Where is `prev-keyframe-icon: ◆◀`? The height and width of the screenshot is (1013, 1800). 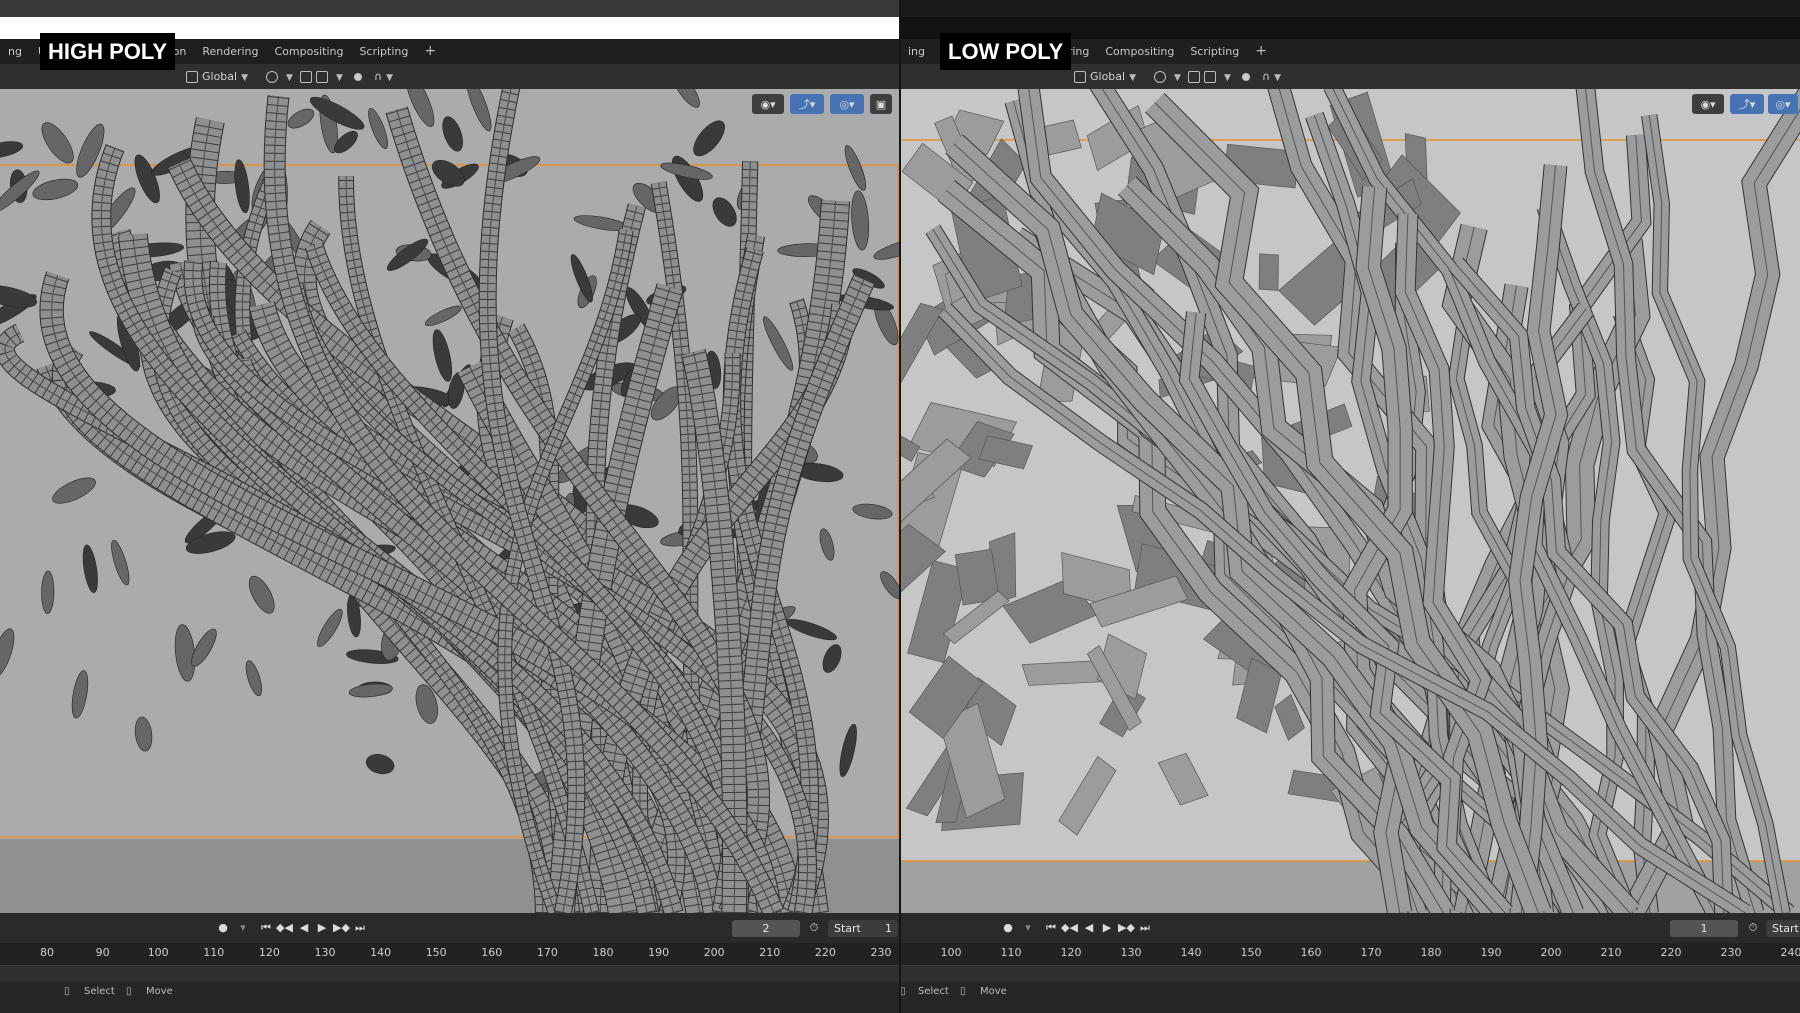
prev-keyframe-icon: ◆◀ is located at coordinates (284, 927).